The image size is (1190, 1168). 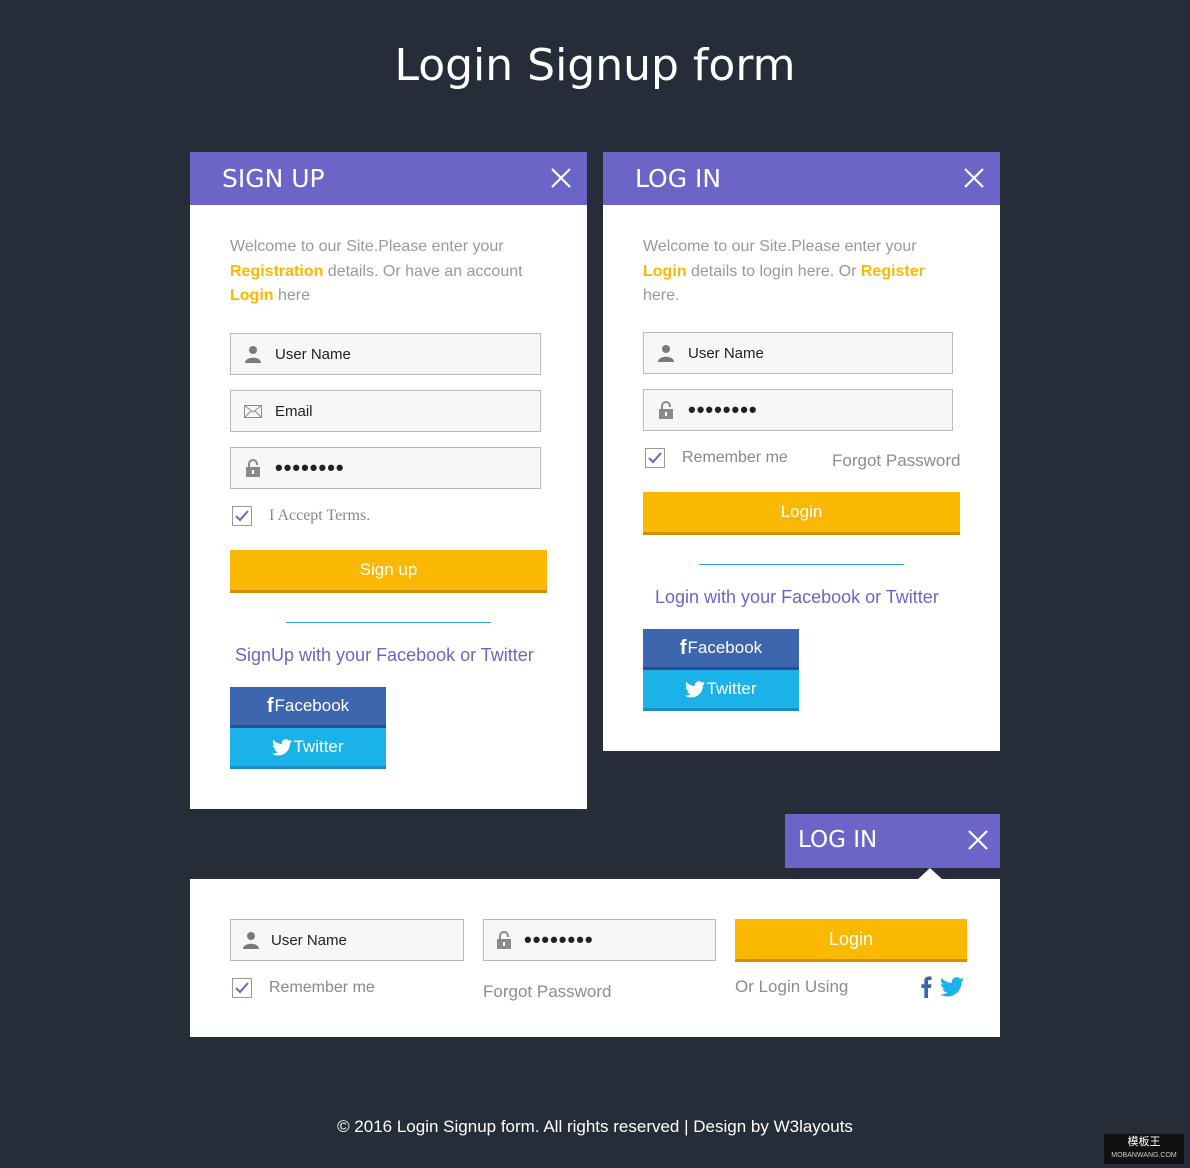 I want to click on intro-text: here., so click(x=661, y=295).